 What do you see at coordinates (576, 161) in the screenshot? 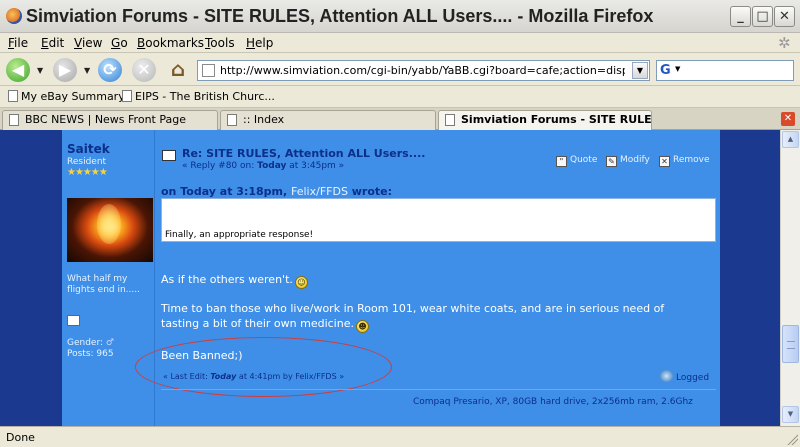
I see `quote-button: " Quote` at bounding box center [576, 161].